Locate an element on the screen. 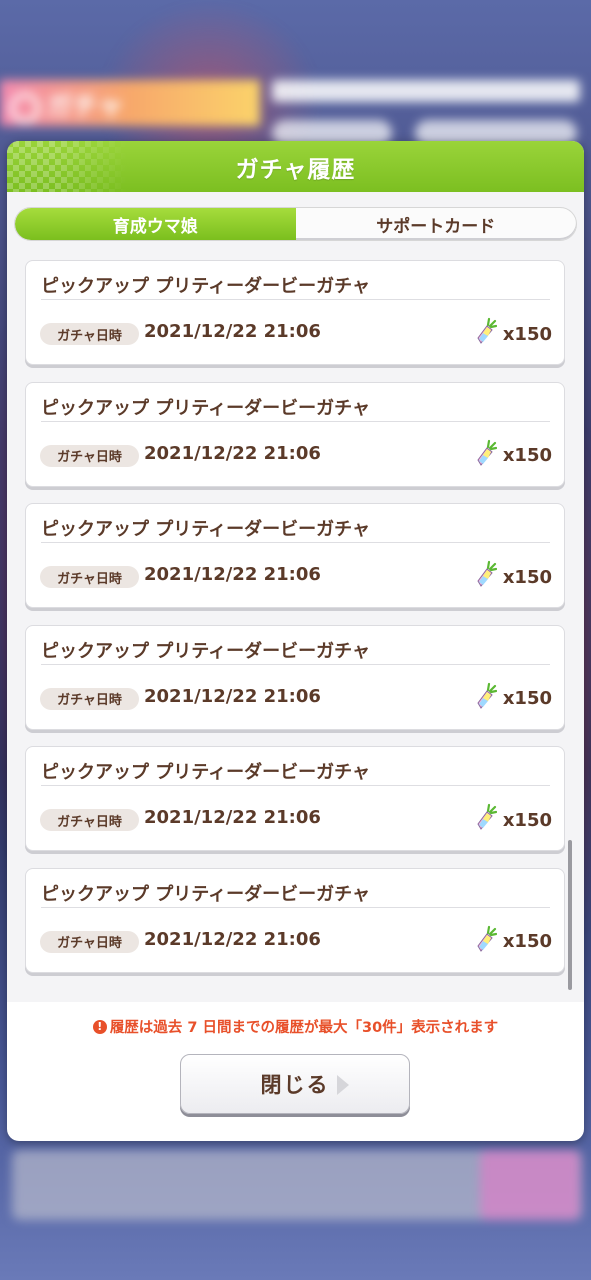  tab-training-uma: 育成ウマ娘 is located at coordinates (155, 224).